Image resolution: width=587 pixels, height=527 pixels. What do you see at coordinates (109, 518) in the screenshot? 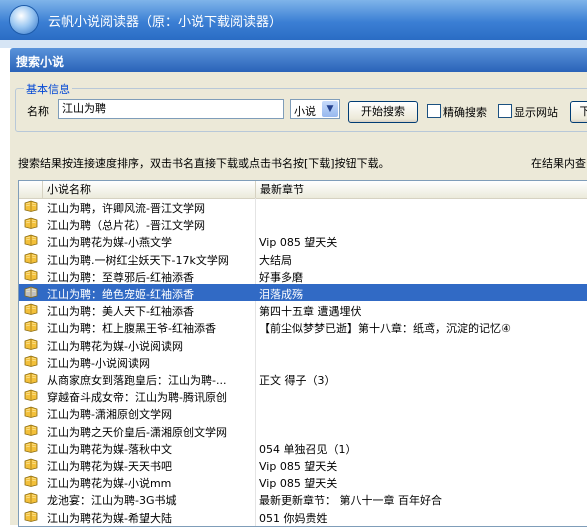
I see `book-name-cell: 江山为聘花为媒-希望大陆` at bounding box center [109, 518].